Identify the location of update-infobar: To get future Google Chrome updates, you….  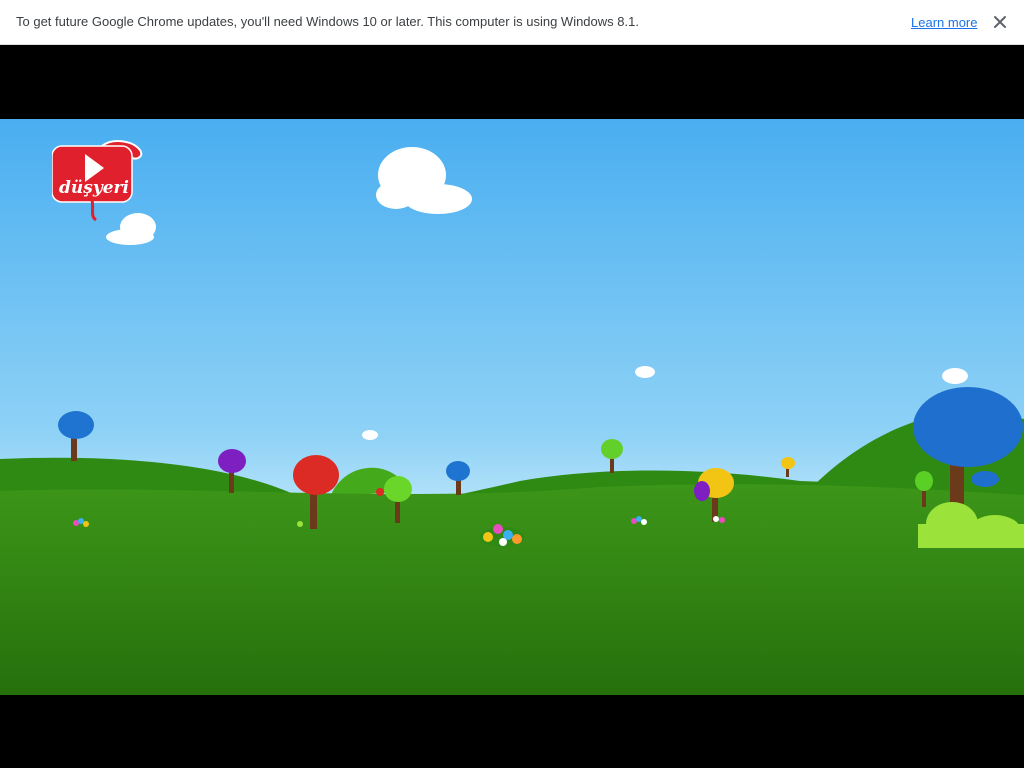
(512, 22).